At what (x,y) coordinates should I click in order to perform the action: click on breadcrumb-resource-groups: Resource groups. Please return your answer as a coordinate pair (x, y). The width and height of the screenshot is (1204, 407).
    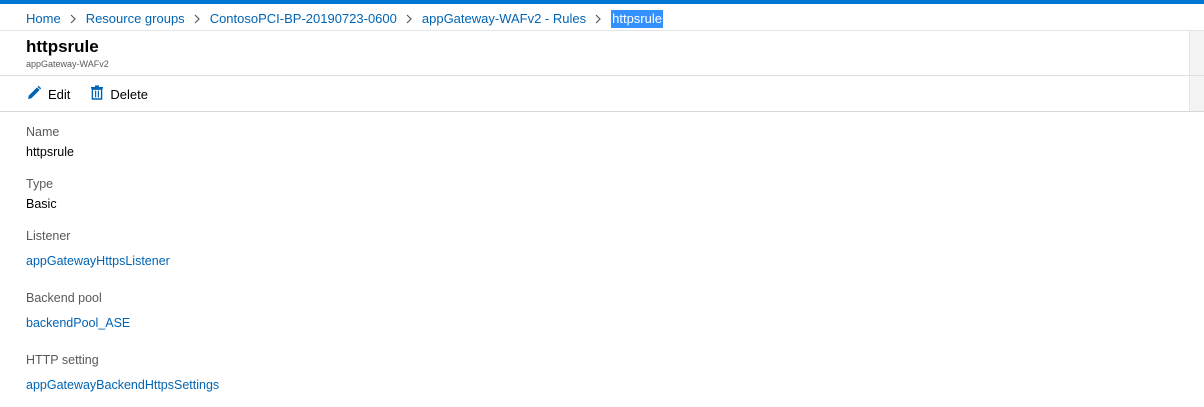
    Looking at the image, I should click on (135, 19).